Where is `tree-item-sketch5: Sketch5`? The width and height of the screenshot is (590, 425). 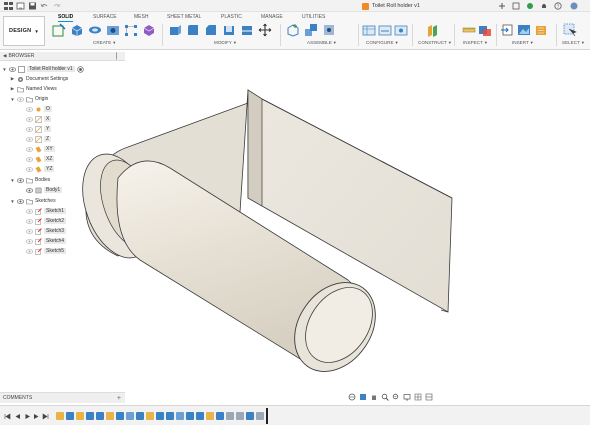 tree-item-sketch5: Sketch5 is located at coordinates (46, 251).